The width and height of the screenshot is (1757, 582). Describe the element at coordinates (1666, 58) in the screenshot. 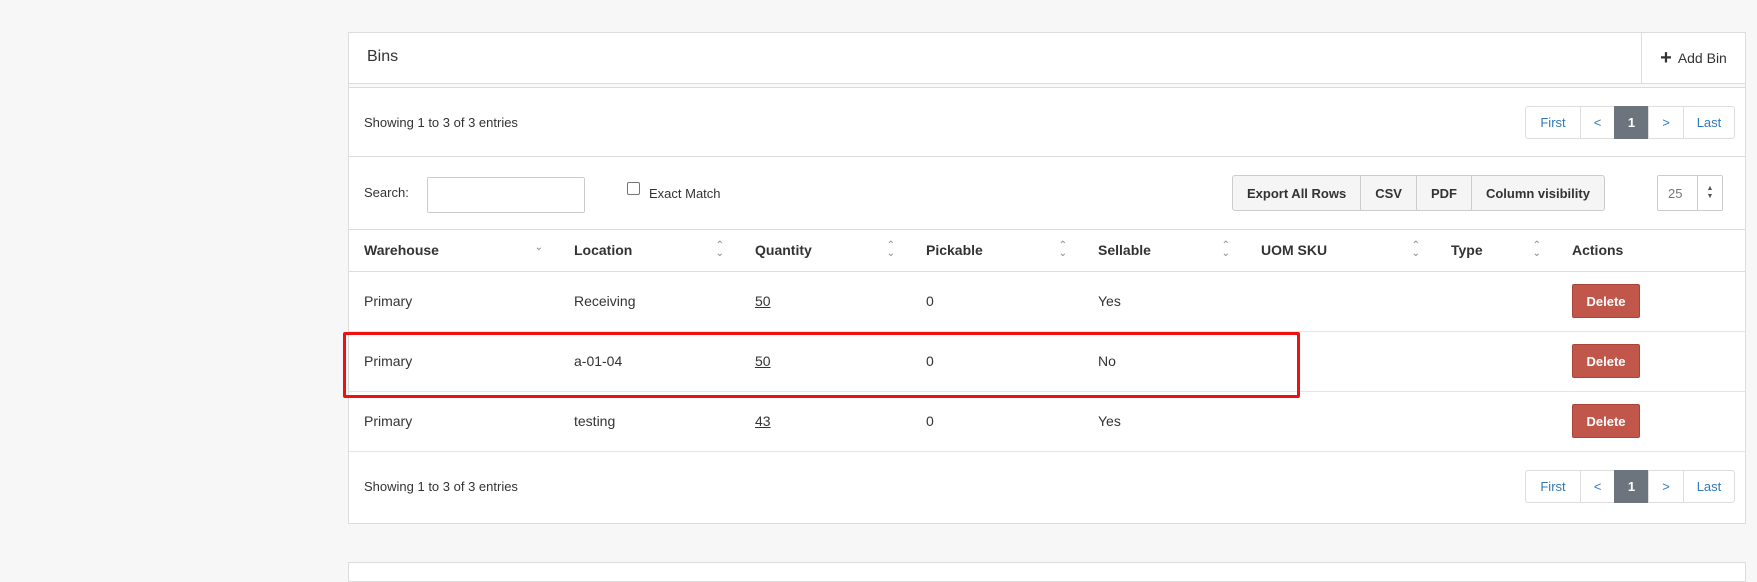

I see `plus-icon: +` at that location.